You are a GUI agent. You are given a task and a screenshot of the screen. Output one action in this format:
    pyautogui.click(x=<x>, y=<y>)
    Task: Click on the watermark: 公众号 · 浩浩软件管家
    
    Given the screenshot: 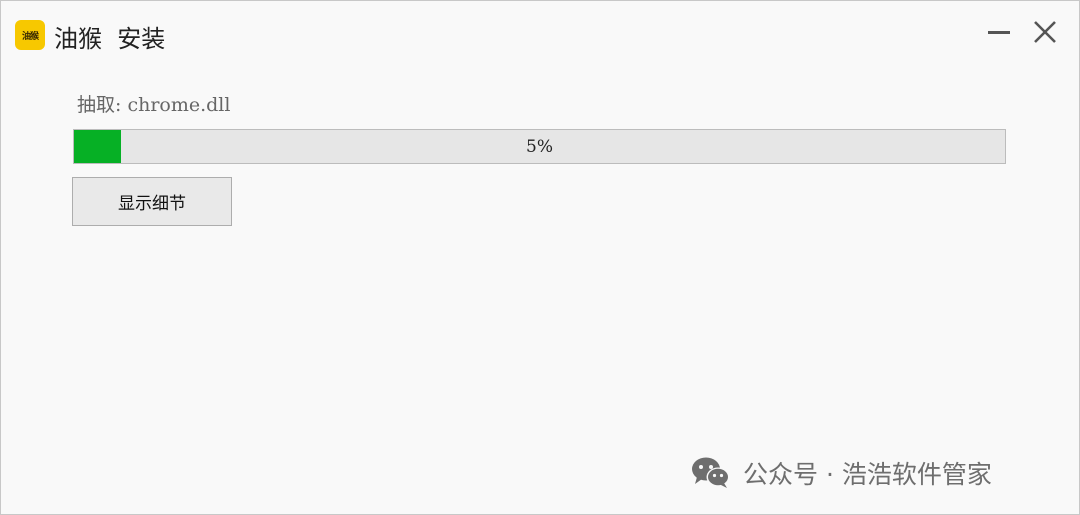 What is the action you would take?
    pyautogui.click(x=841, y=473)
    